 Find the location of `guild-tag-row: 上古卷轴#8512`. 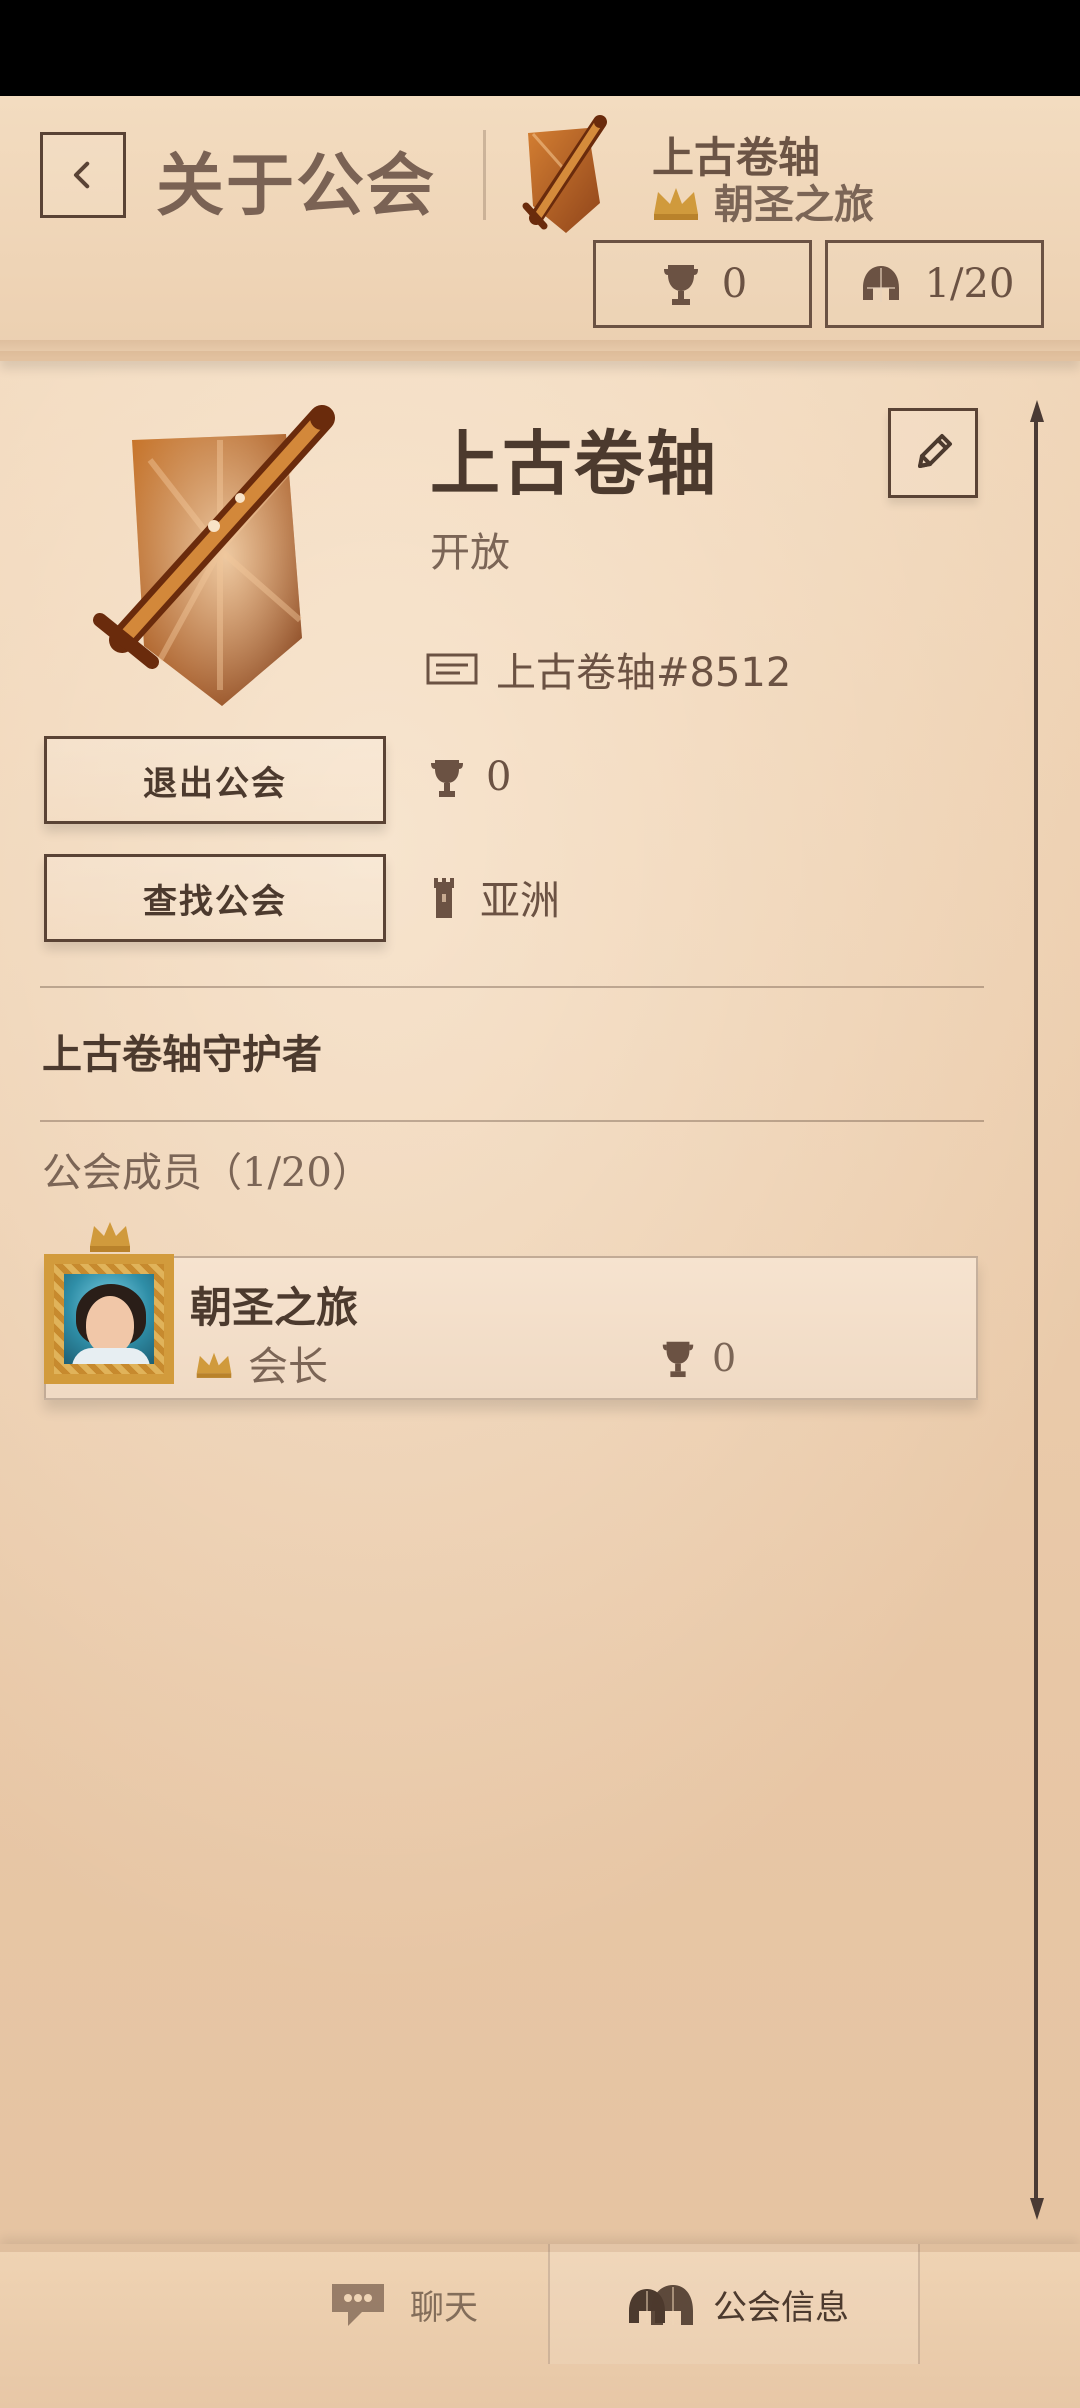

guild-tag-row: 上古卷轴#8512 is located at coordinates (608, 669).